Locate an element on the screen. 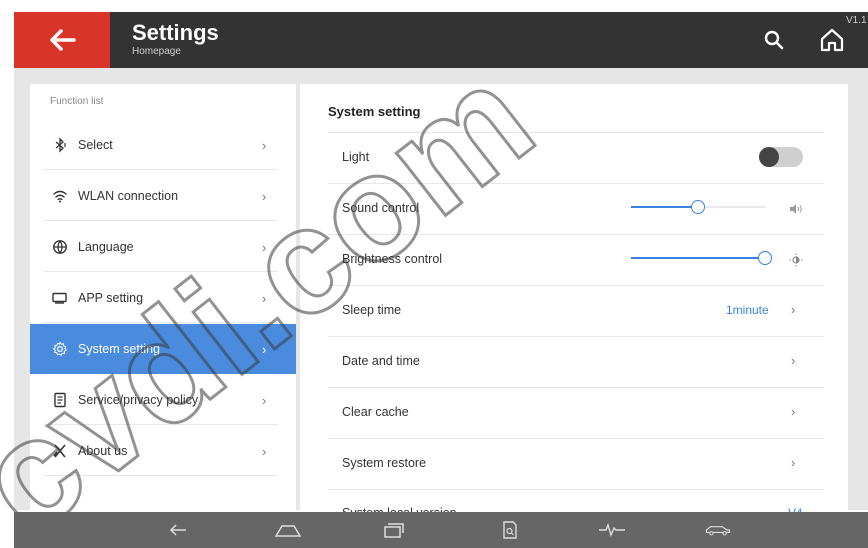  sidebar-item-label: About us is located at coordinates (103, 451).